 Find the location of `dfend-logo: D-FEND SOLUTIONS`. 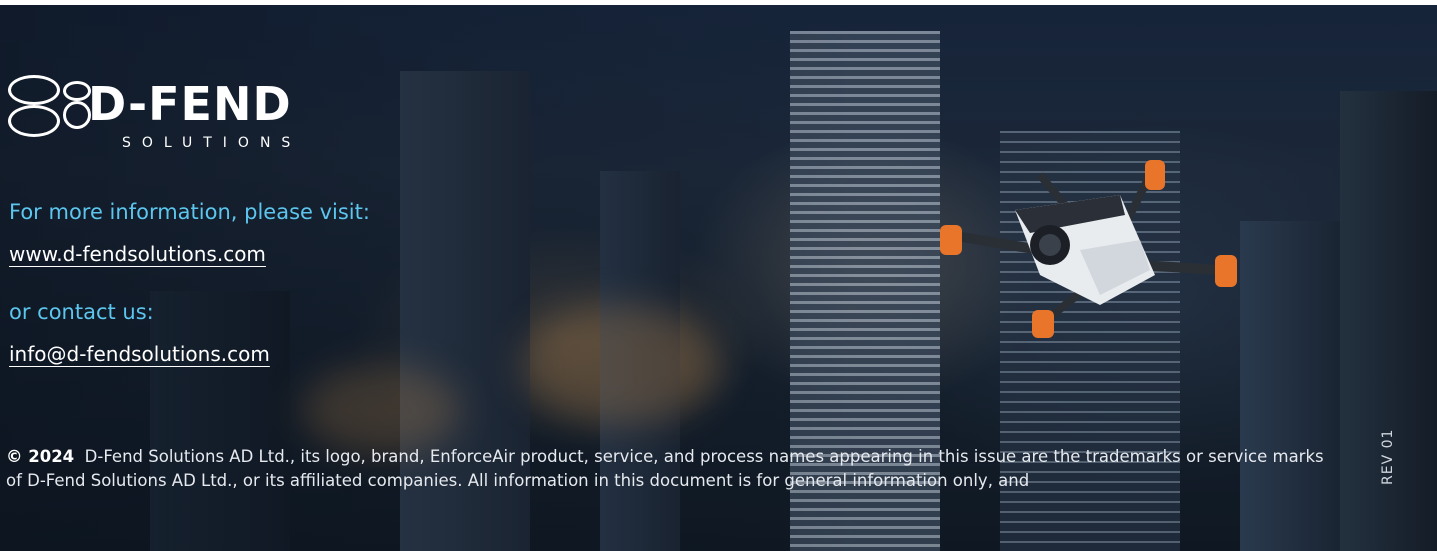

dfend-logo: D-FEND SOLUTIONS is located at coordinates (168, 112).